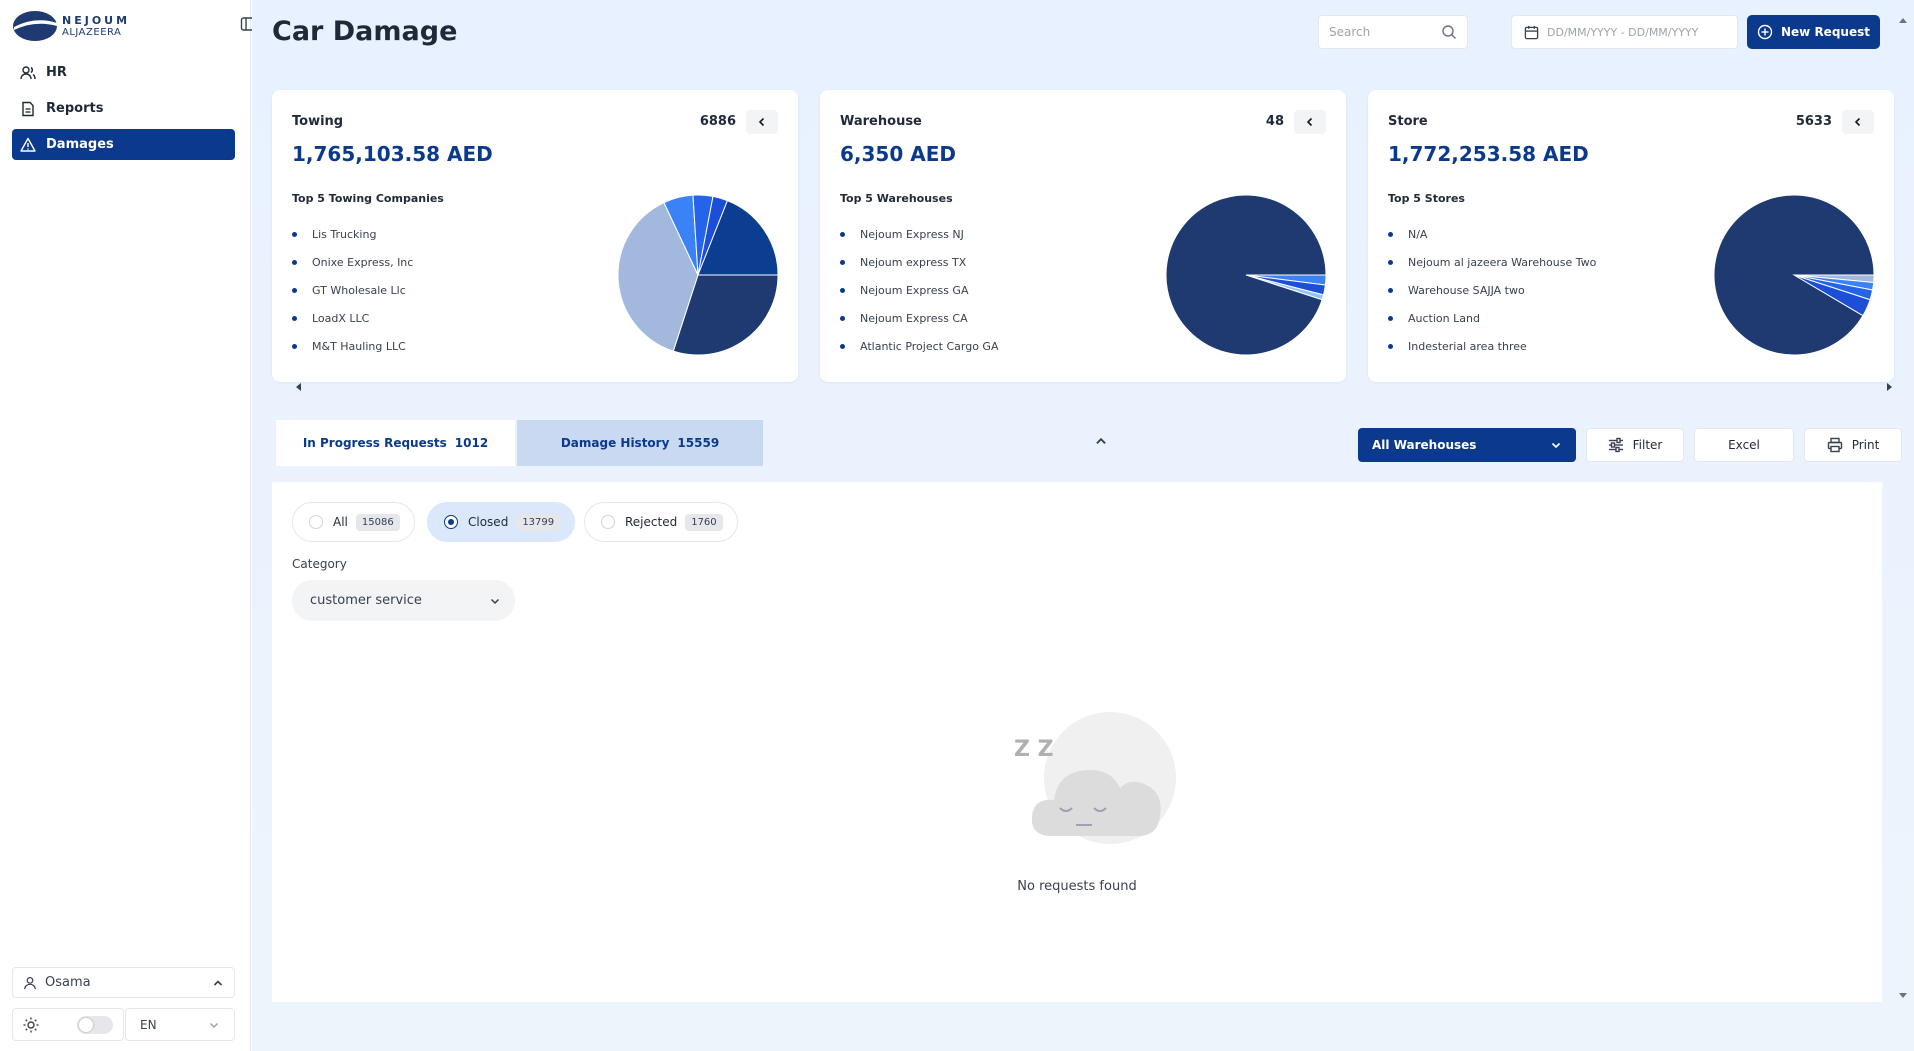  Describe the element at coordinates (28, 144) in the screenshot. I see `warning-icon` at that location.